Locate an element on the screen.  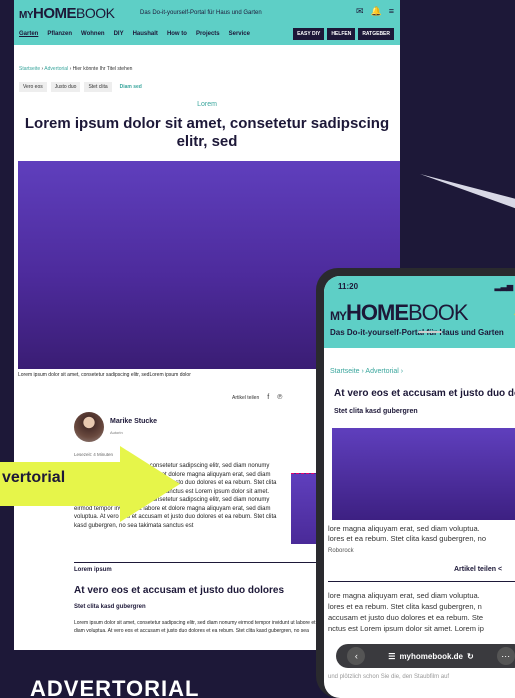
more-icon: ⋯ is located at coordinates (505, 656).